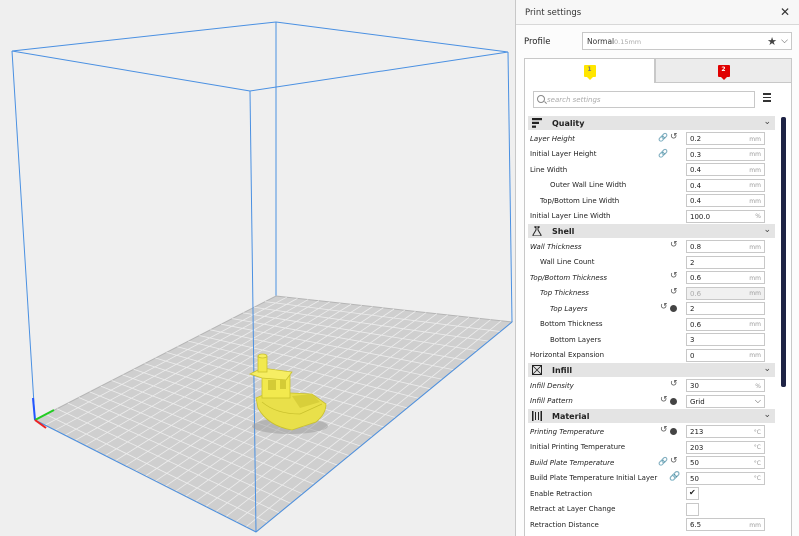 The image size is (799, 536). I want to click on setting-infill-pattern: Infill Pattern ↺ Grid ⌵, so click(651, 401).